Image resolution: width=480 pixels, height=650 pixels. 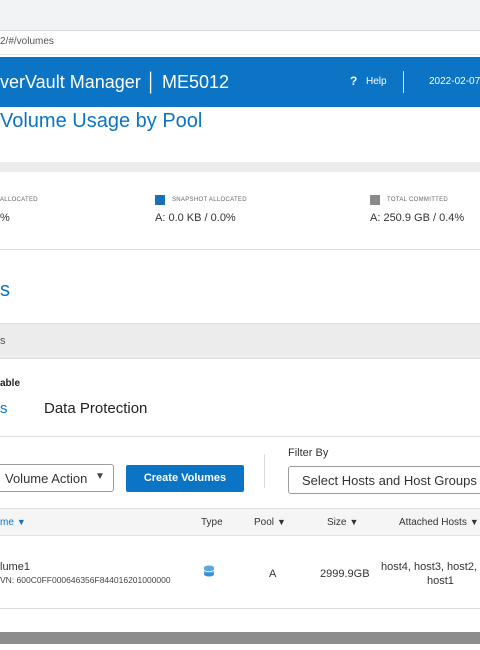 I want to click on volume-action-select: Volume Action ▼, so click(x=57, y=478).